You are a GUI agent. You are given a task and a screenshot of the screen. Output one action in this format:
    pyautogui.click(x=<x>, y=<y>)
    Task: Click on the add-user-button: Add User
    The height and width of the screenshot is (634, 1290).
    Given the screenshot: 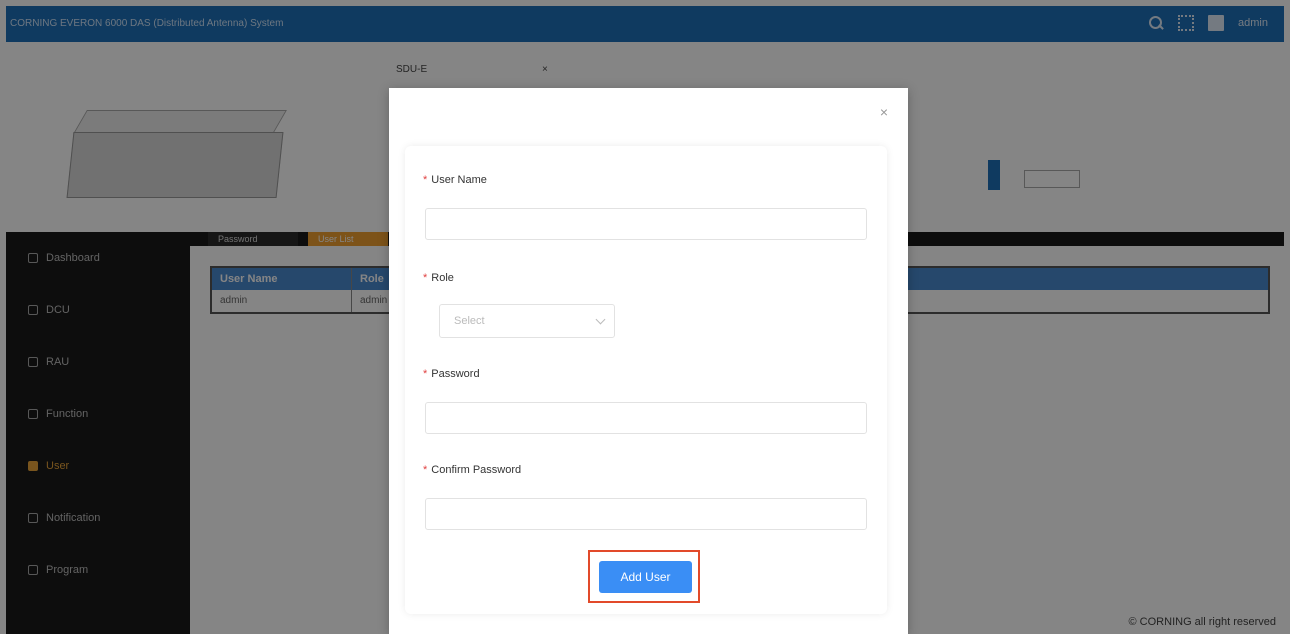 What is the action you would take?
    pyautogui.click(x=645, y=577)
    